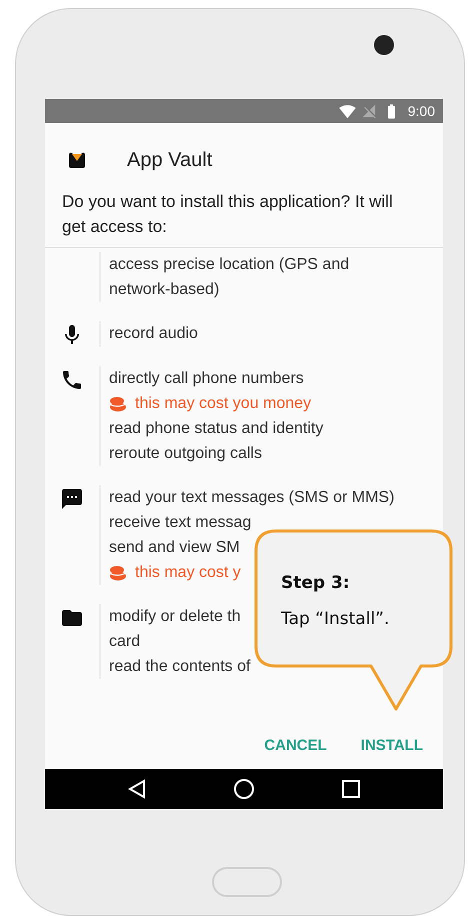  Describe the element at coordinates (153, 334) in the screenshot. I see `permission-text: record audio` at that location.